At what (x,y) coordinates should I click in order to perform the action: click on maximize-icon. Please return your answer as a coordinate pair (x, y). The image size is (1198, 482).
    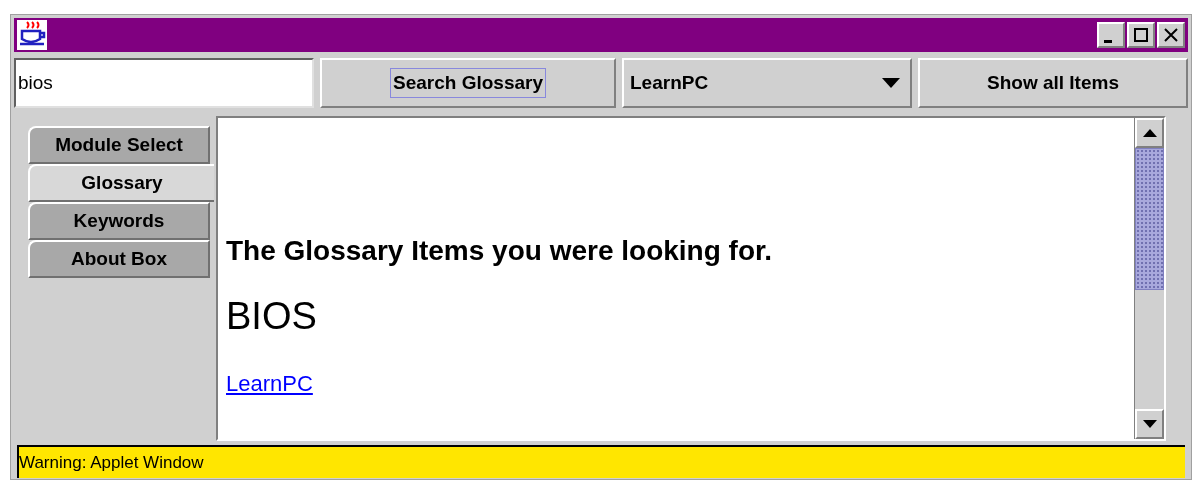
    Looking at the image, I should click on (1141, 35).